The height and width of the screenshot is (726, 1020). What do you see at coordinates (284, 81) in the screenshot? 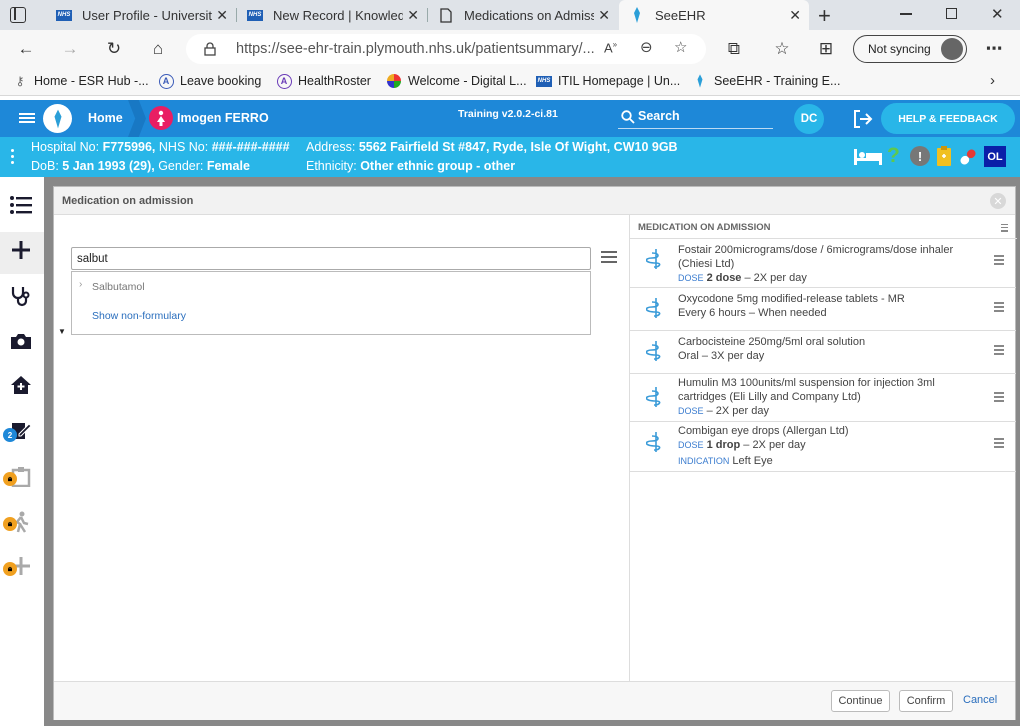
I see `a-purple-icon: A` at bounding box center [284, 81].